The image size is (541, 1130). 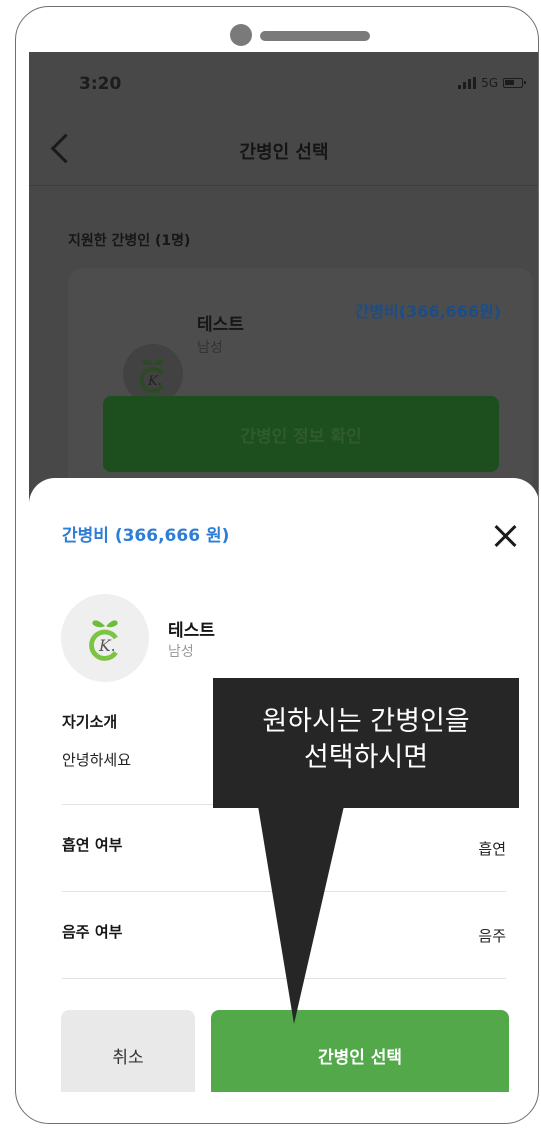 What do you see at coordinates (90, 722) in the screenshot?
I see `intro-title: 자기소개` at bounding box center [90, 722].